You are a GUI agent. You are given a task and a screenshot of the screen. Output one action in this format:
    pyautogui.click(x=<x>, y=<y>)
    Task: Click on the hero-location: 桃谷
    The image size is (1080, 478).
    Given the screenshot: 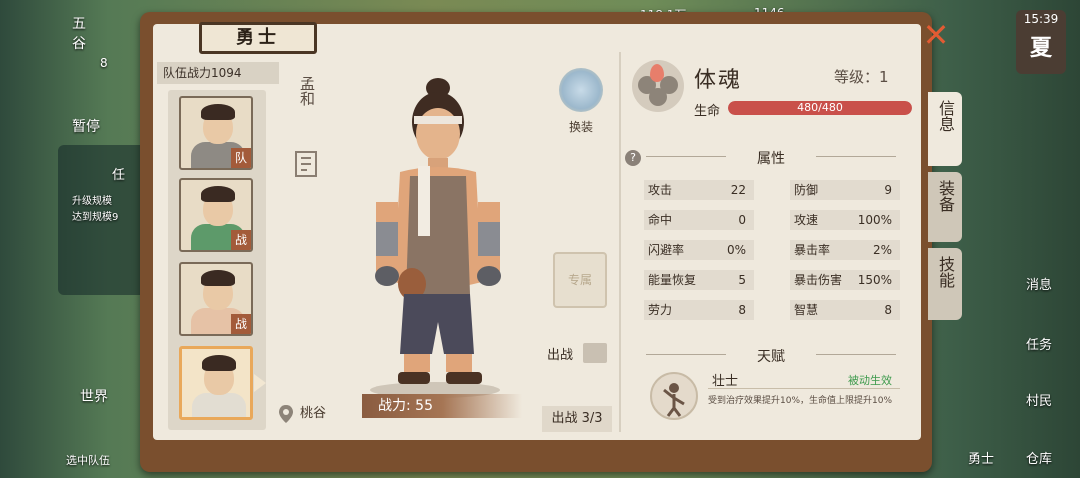 What is the action you would take?
    pyautogui.click(x=302, y=413)
    